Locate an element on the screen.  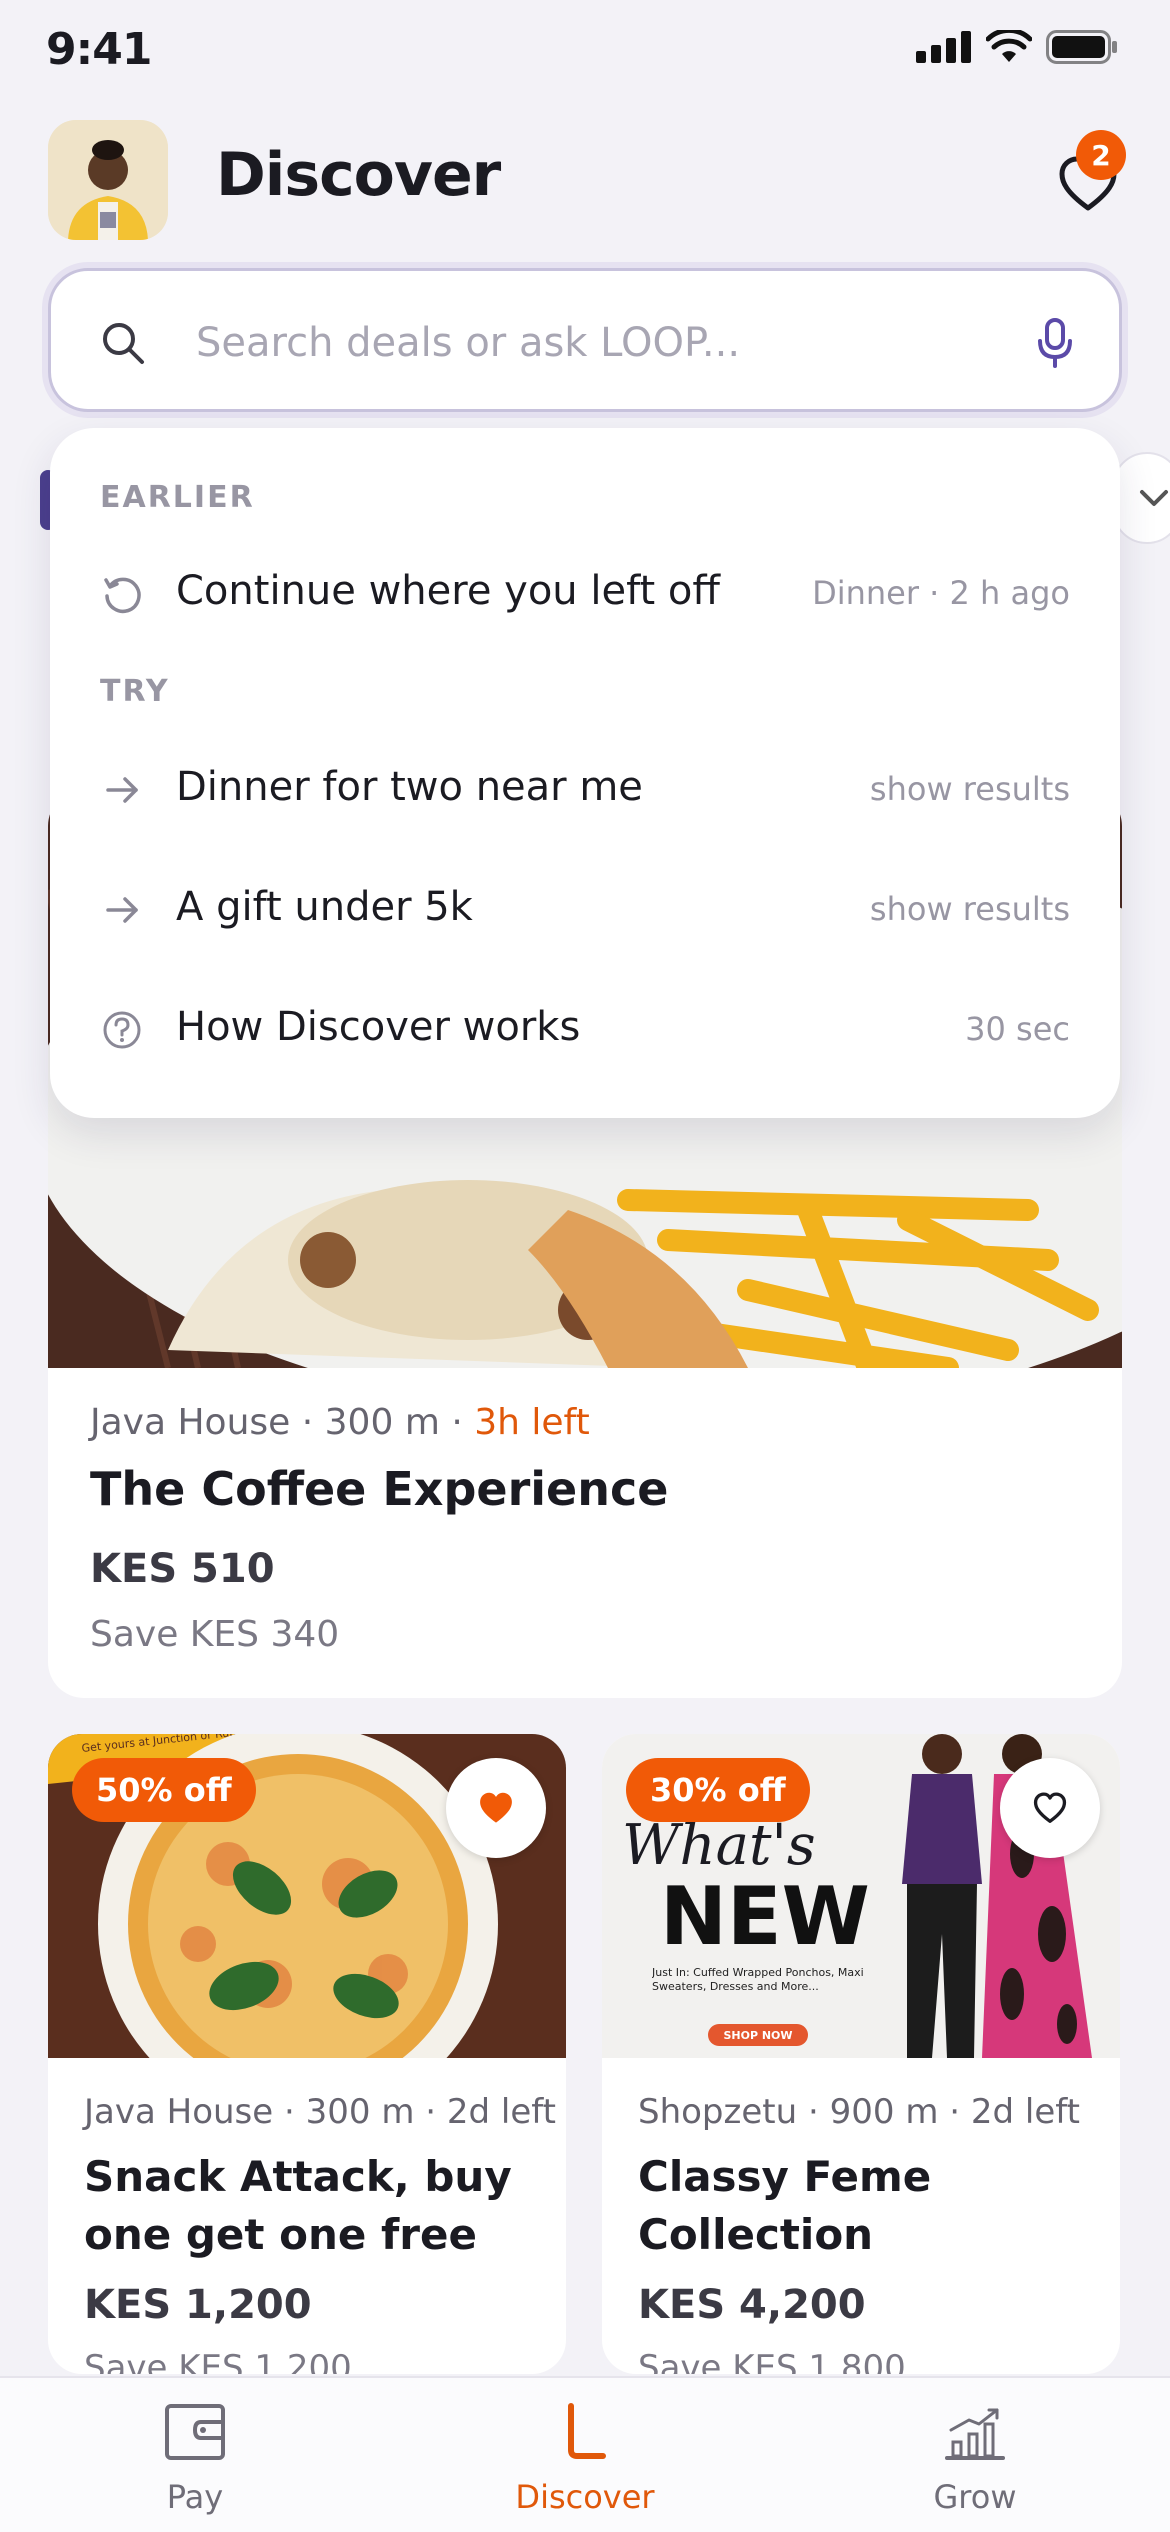
status-icons is located at coordinates (1017, 47).